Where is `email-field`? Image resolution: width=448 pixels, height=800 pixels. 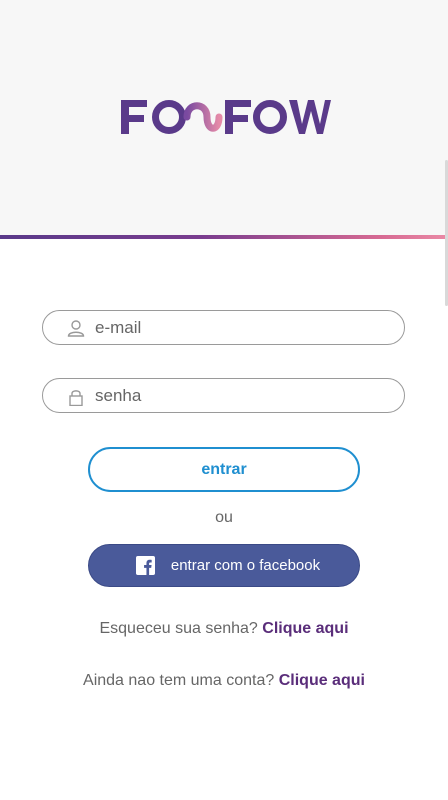 email-field is located at coordinates (223, 327).